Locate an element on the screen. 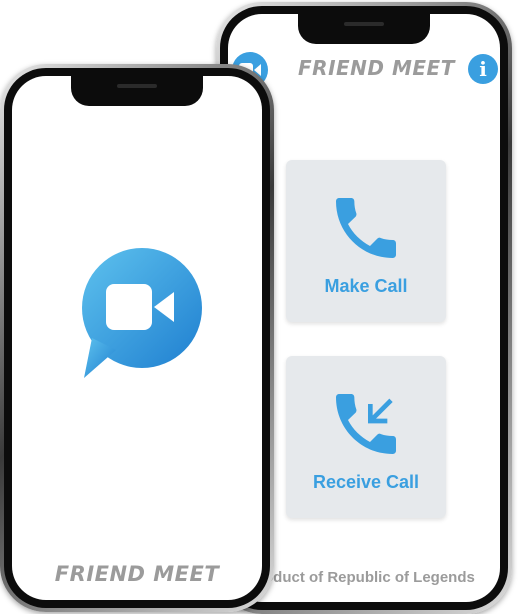 The height and width of the screenshot is (614, 518). make-call-button: Make Call is located at coordinates (366, 241).